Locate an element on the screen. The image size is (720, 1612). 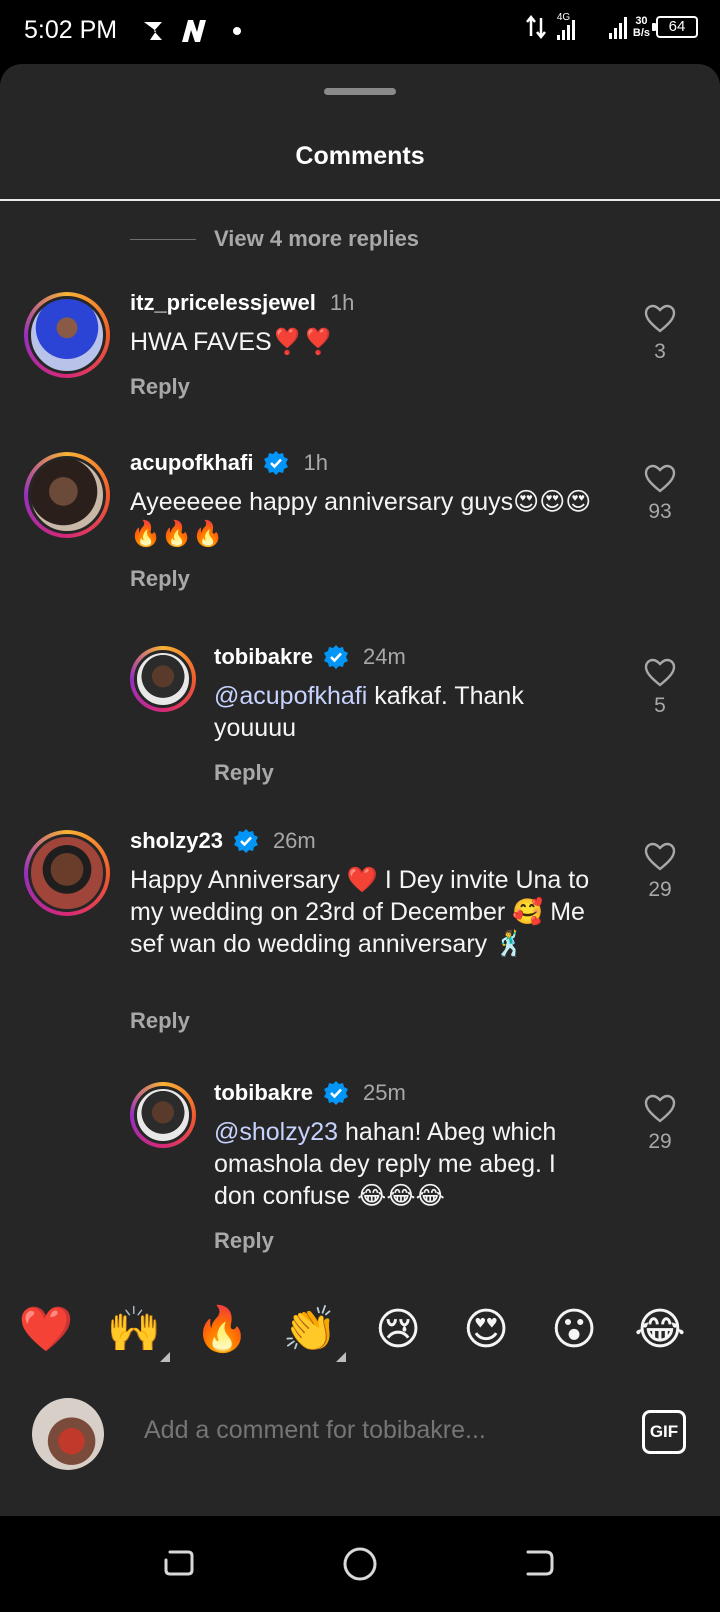
comment-composer: GIF is located at coordinates (360, 1437).